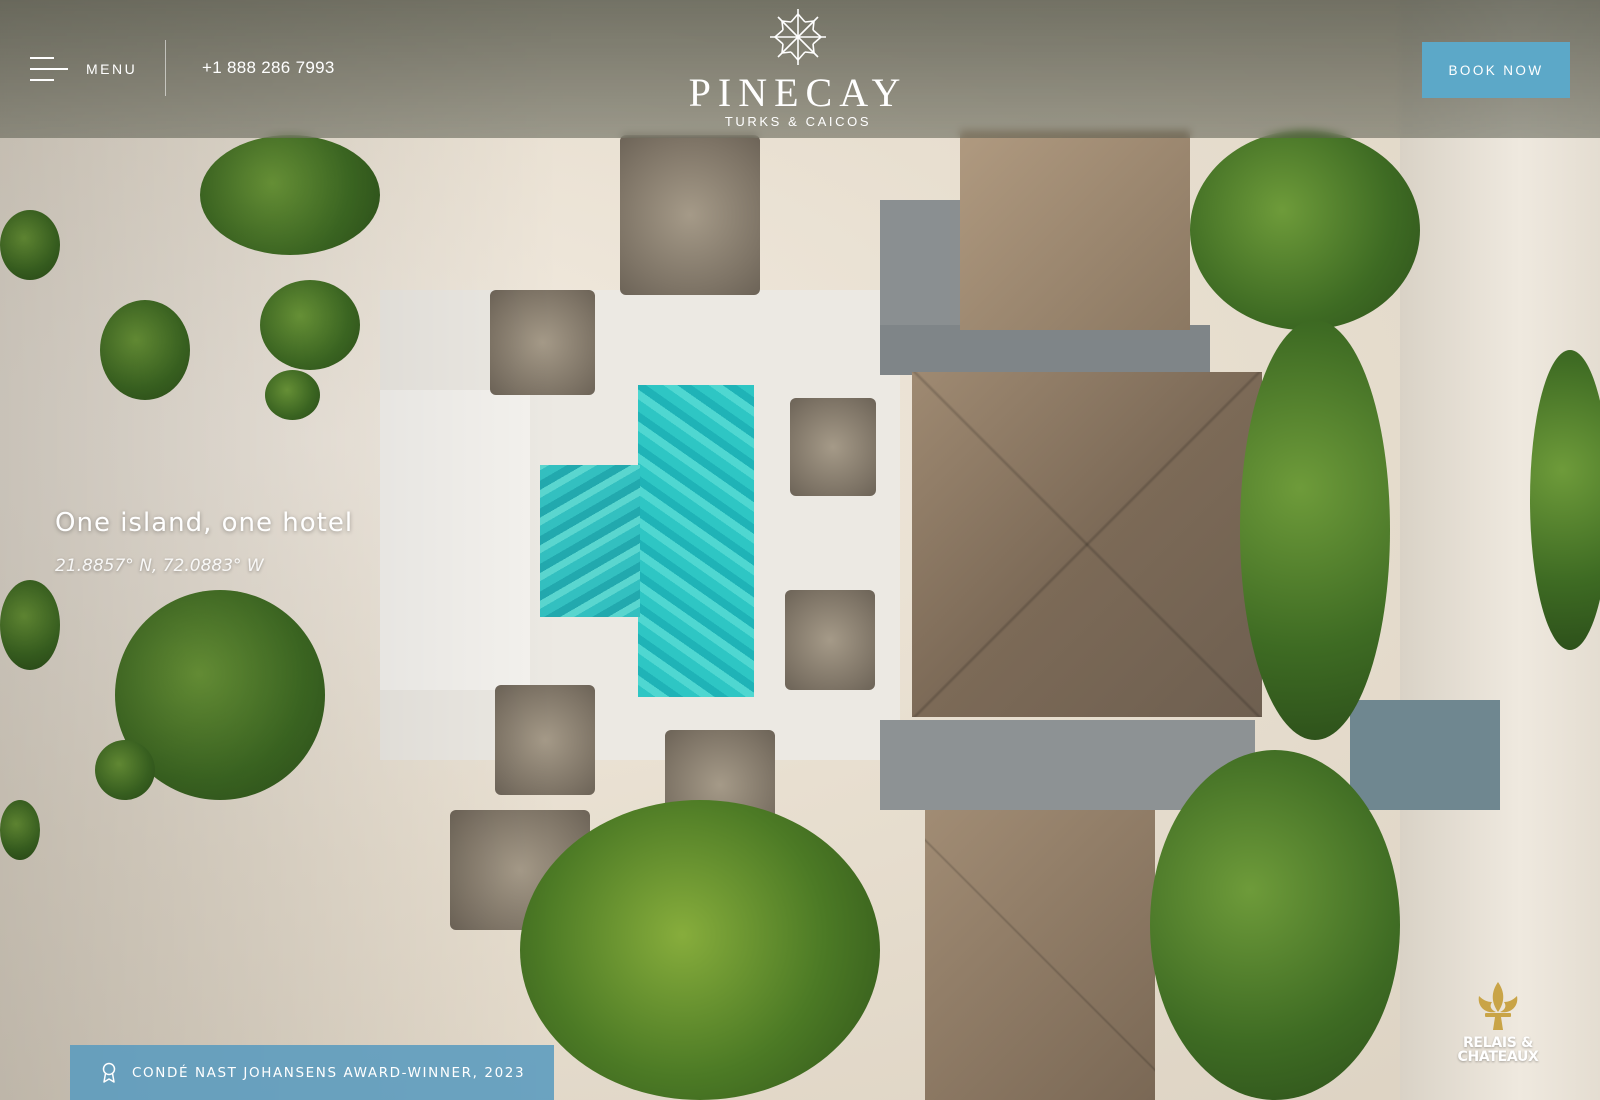 The width and height of the screenshot is (1600, 1100). I want to click on header-divider, so click(165, 68).